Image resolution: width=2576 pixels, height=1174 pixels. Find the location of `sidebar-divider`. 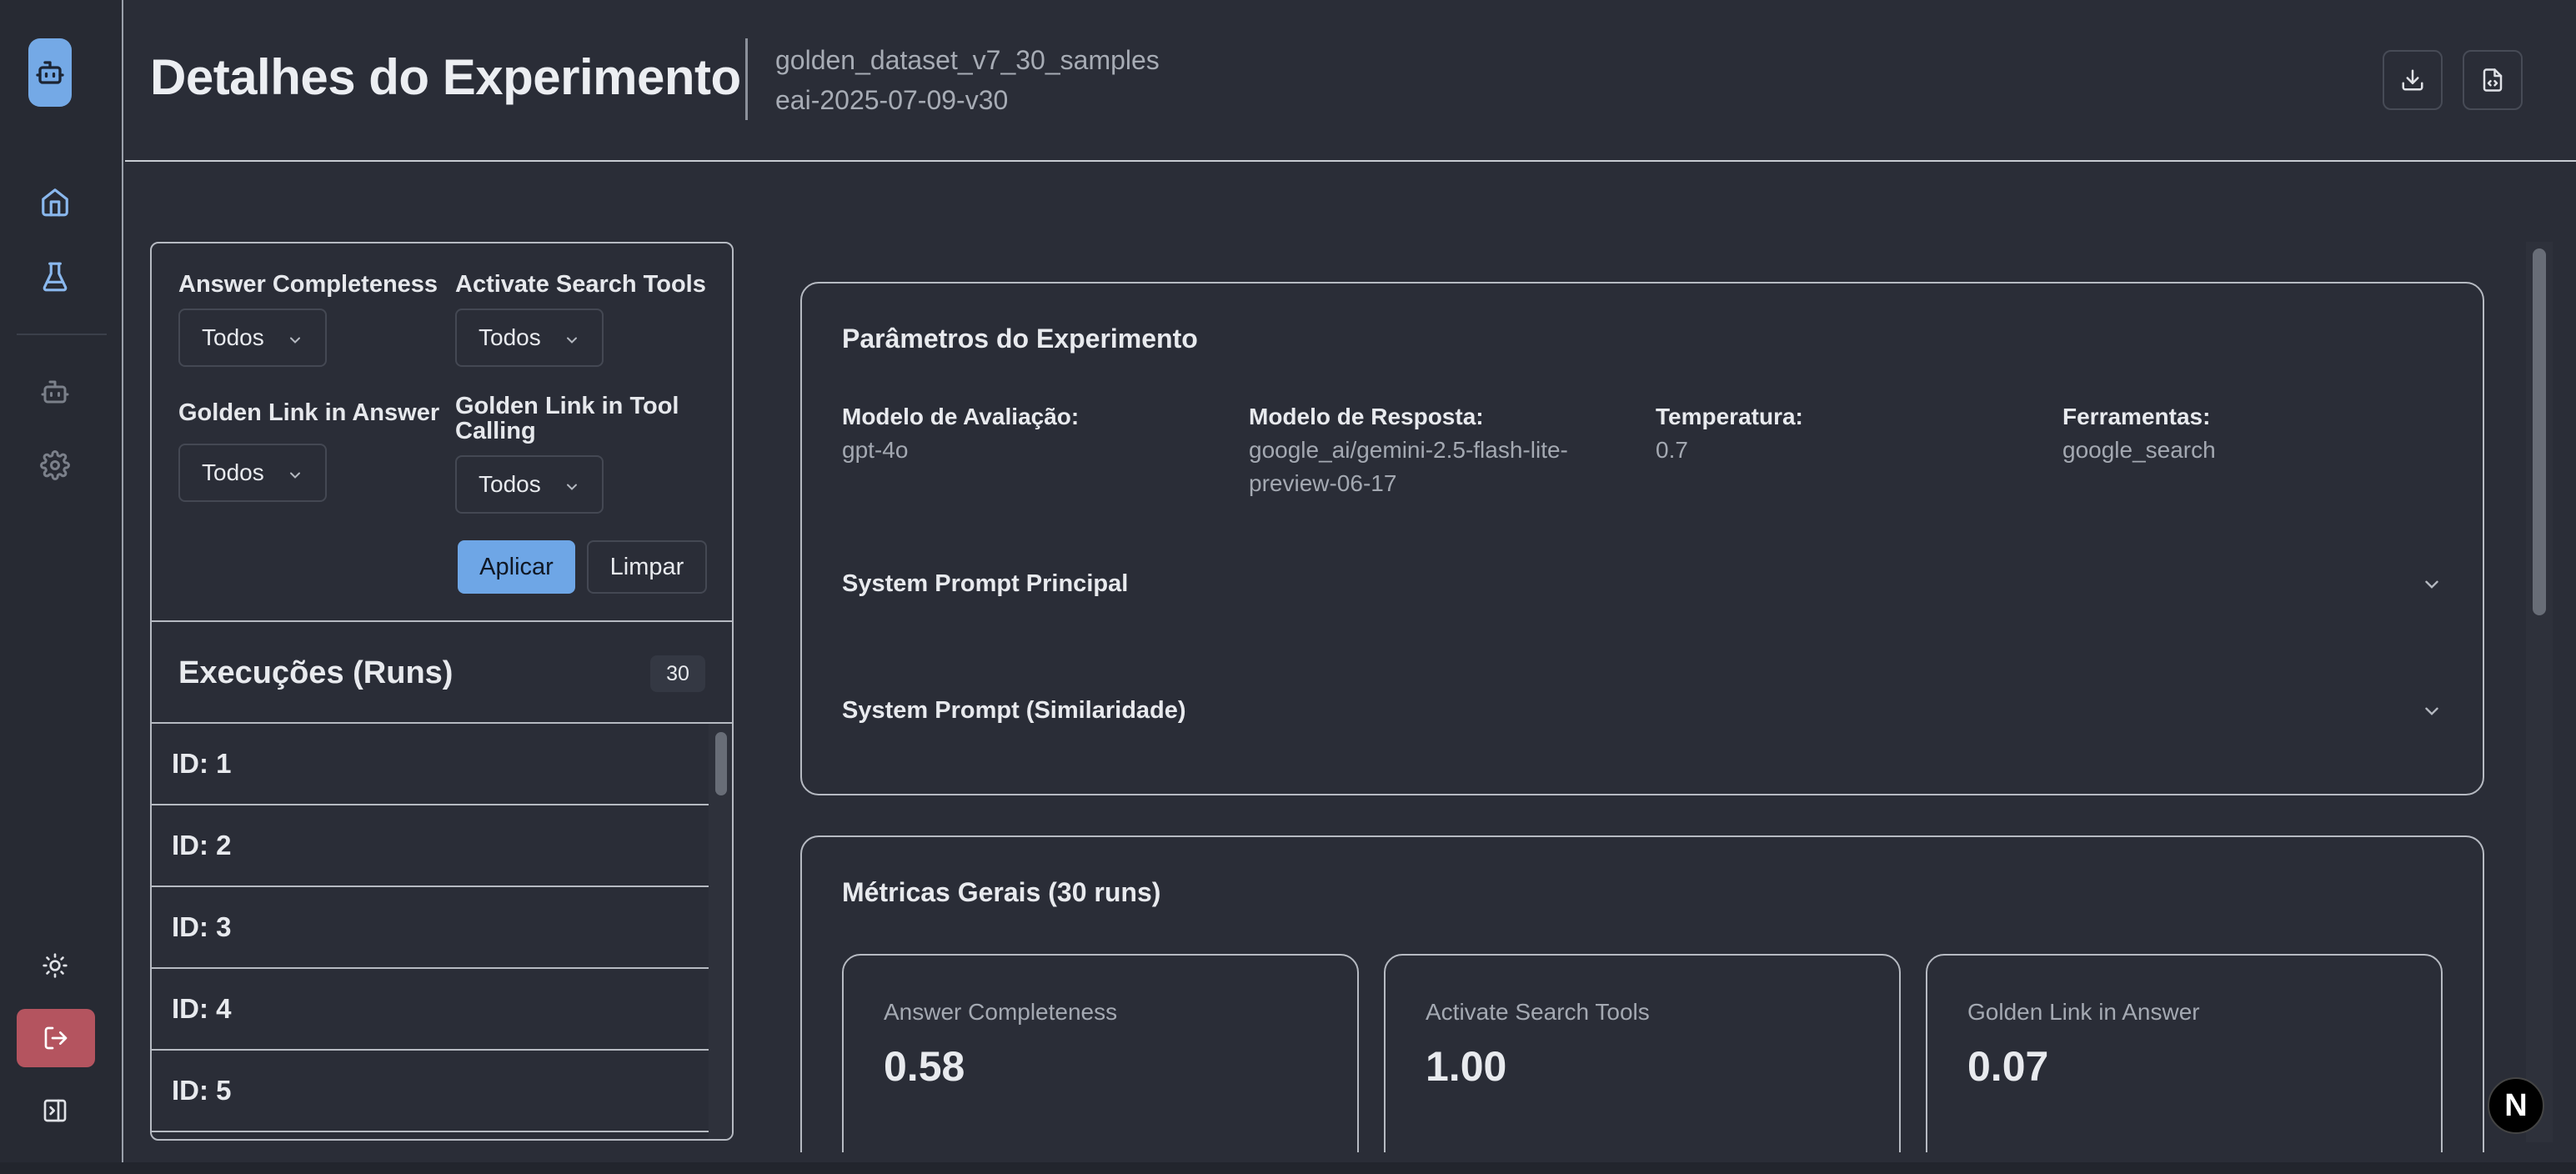

sidebar-divider is located at coordinates (62, 334).